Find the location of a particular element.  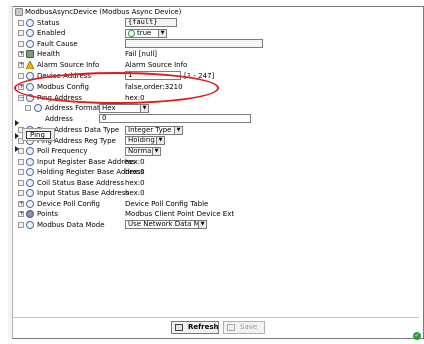

device-poll-config-value: Device Poll Config Table is located at coordinates (167, 203).